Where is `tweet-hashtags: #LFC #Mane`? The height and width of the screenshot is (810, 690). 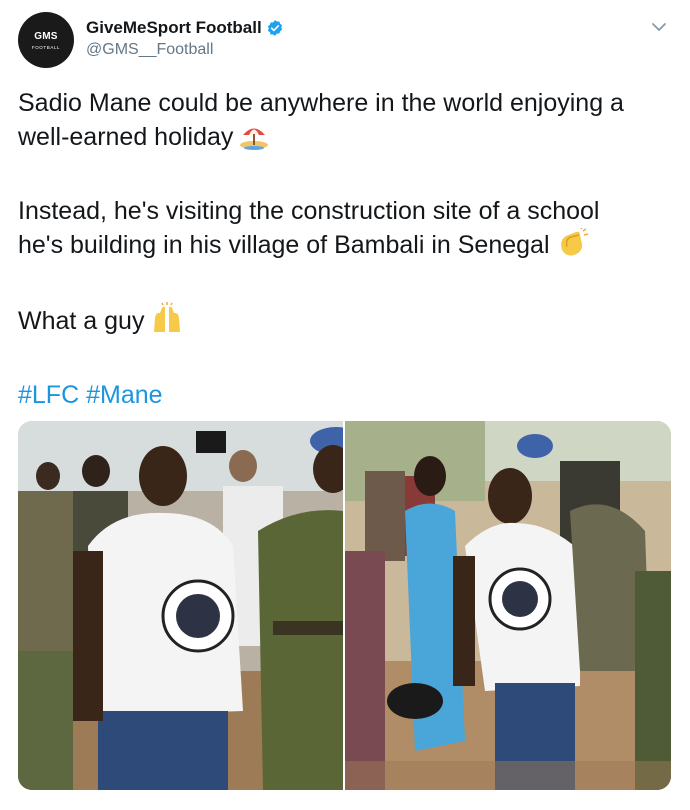 tweet-hashtags: #LFC #Mane is located at coordinates (345, 395).